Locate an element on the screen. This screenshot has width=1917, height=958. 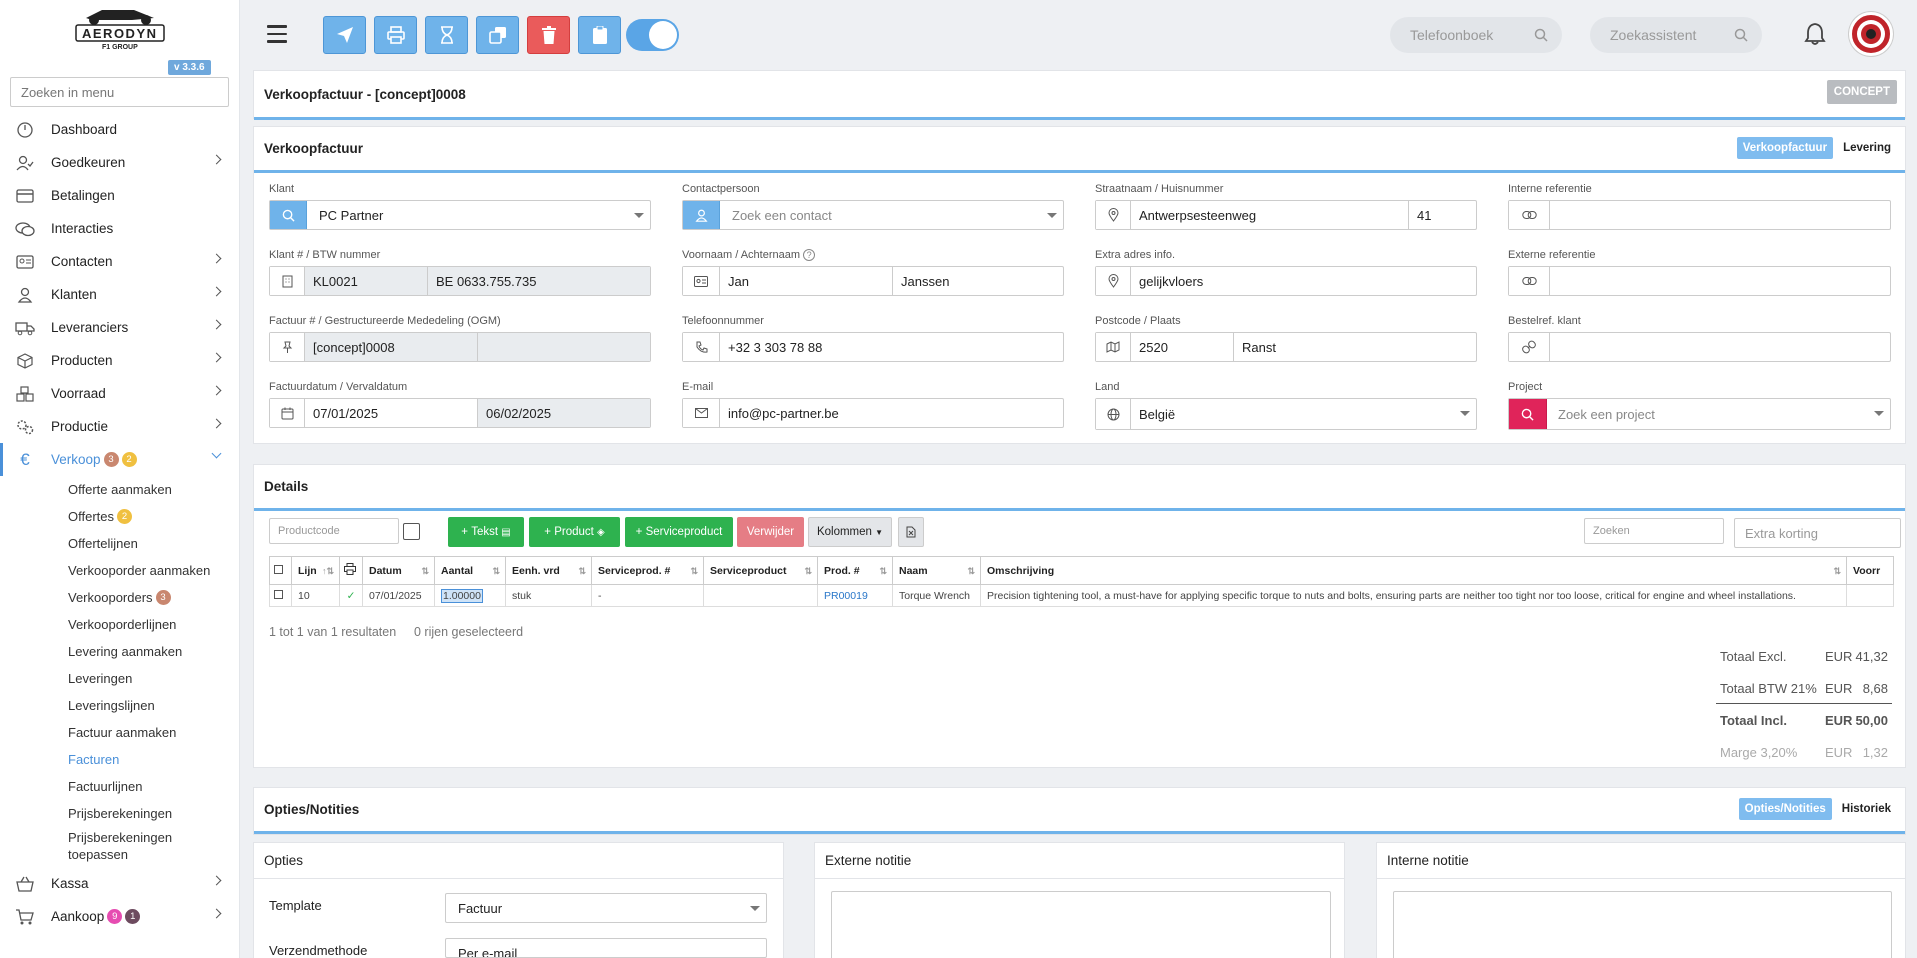
menu-toggle-icon is located at coordinates (277, 34).